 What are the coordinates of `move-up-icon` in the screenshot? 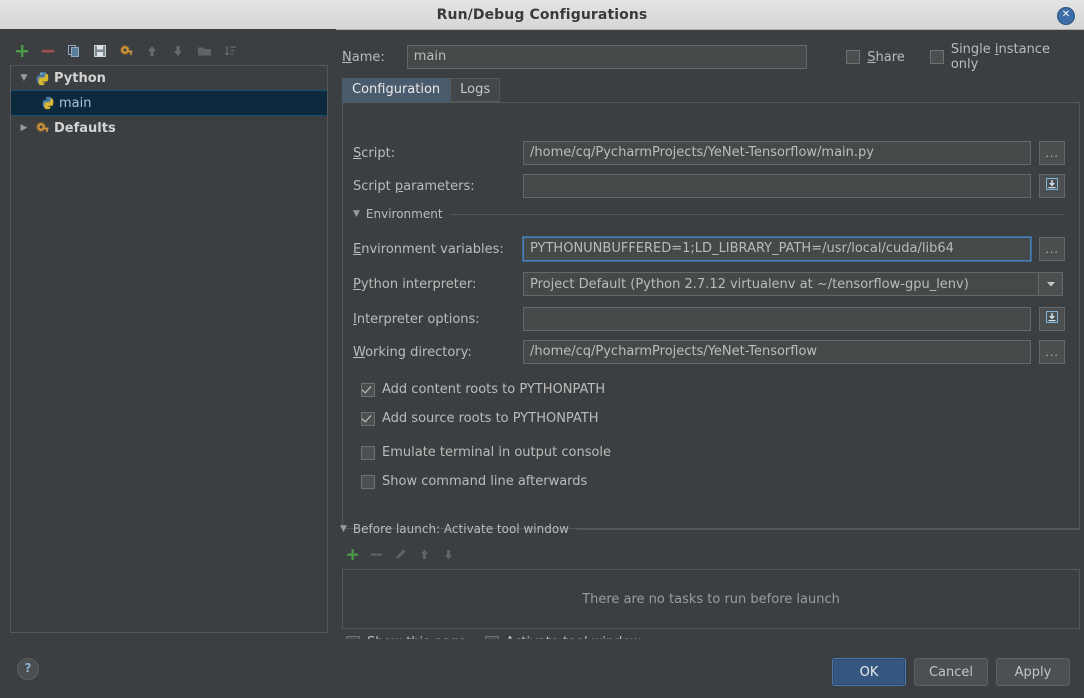 It's located at (152, 51).